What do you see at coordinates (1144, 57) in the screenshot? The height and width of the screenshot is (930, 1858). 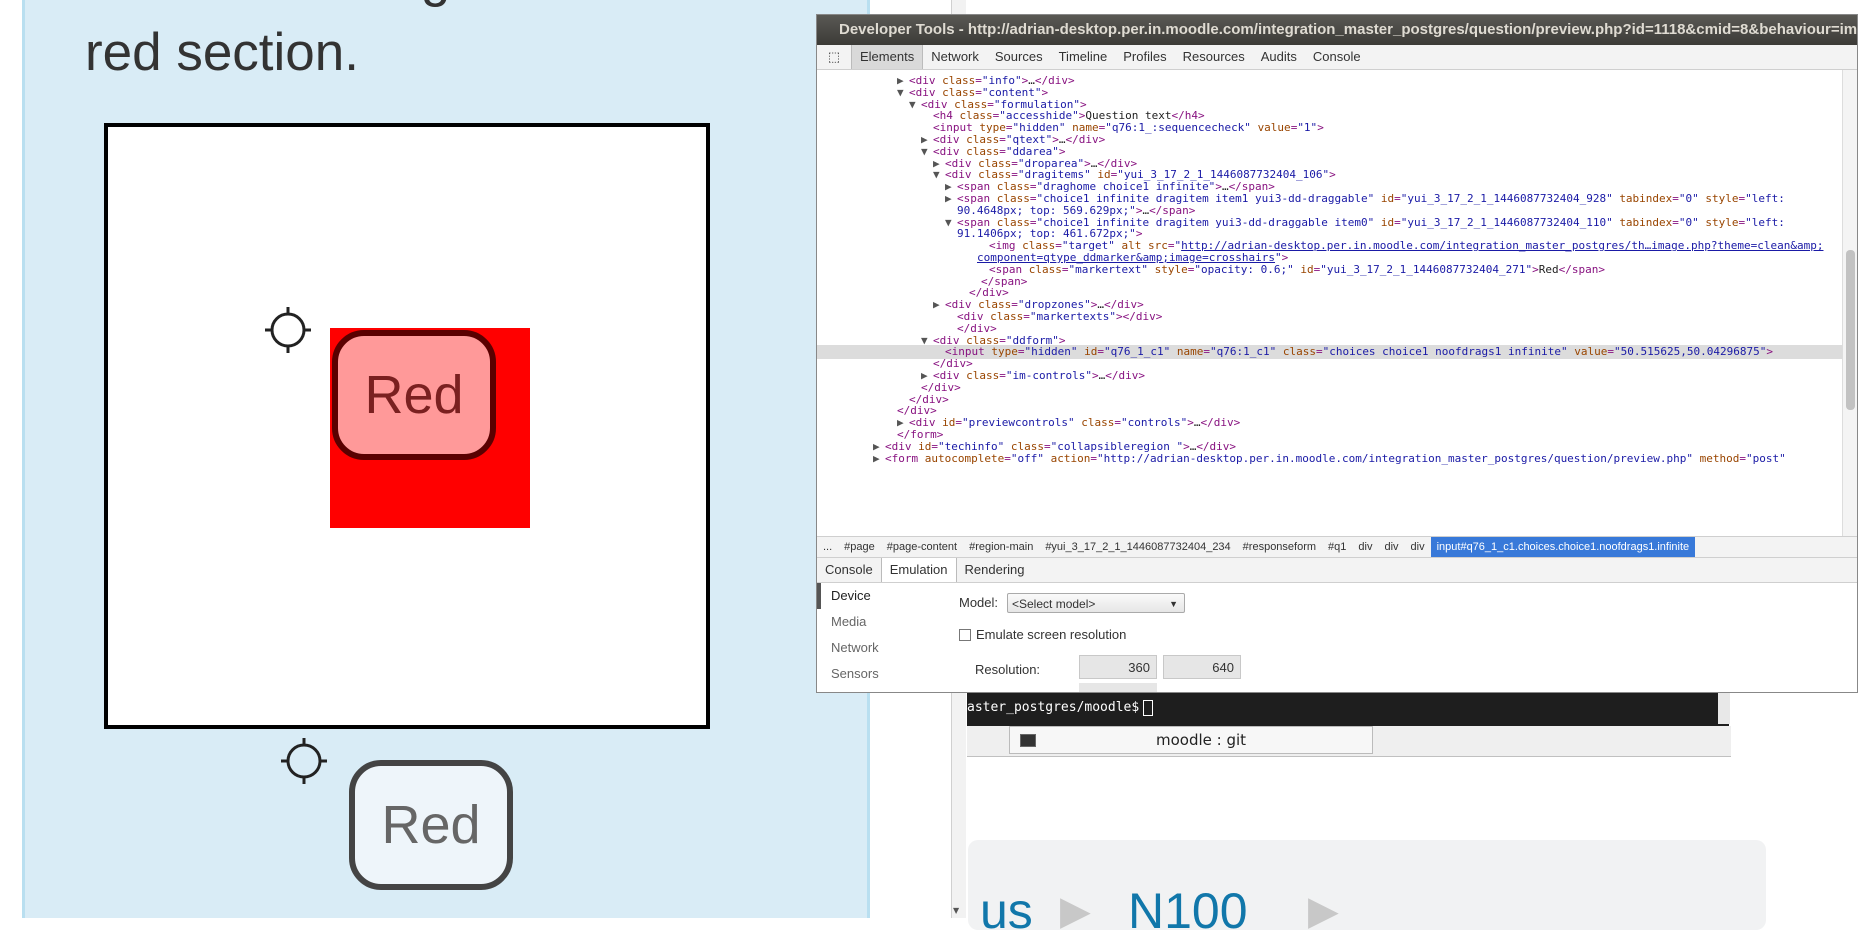 I see `tab-profiles: Profiles` at bounding box center [1144, 57].